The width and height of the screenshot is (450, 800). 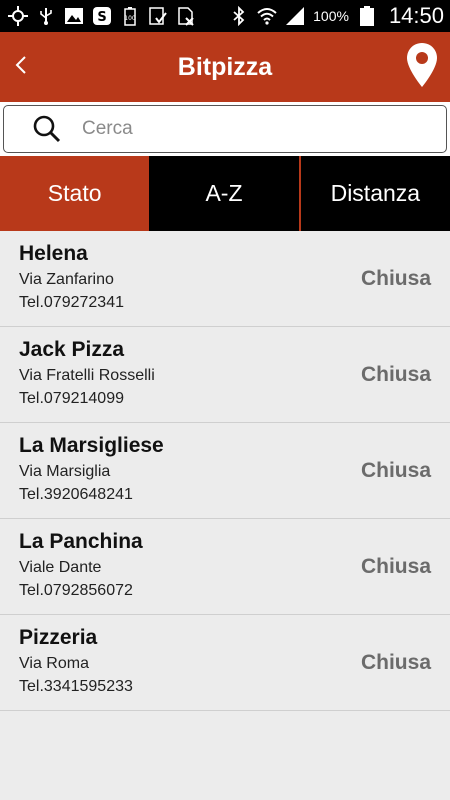 What do you see at coordinates (58, 637) in the screenshot?
I see `pizzeria-name: Pizzeria` at bounding box center [58, 637].